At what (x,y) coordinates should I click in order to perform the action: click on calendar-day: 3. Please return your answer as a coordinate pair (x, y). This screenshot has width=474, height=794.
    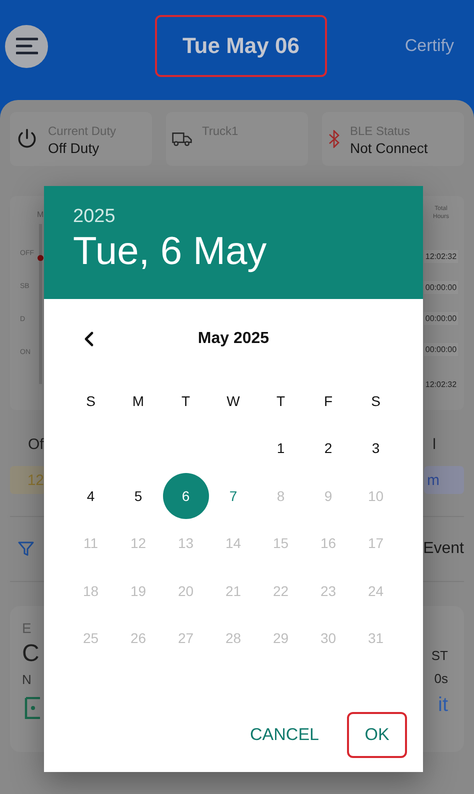
    Looking at the image, I should click on (375, 448).